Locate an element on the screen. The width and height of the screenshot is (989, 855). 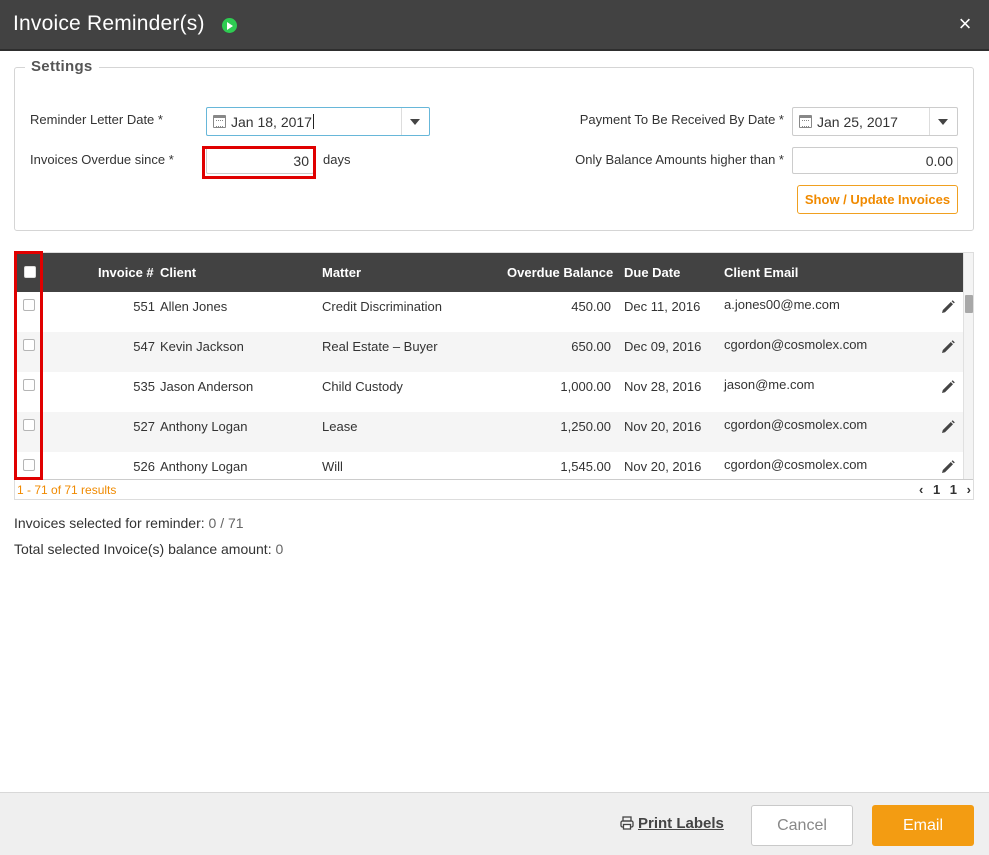
play-icon is located at coordinates (229, 25).